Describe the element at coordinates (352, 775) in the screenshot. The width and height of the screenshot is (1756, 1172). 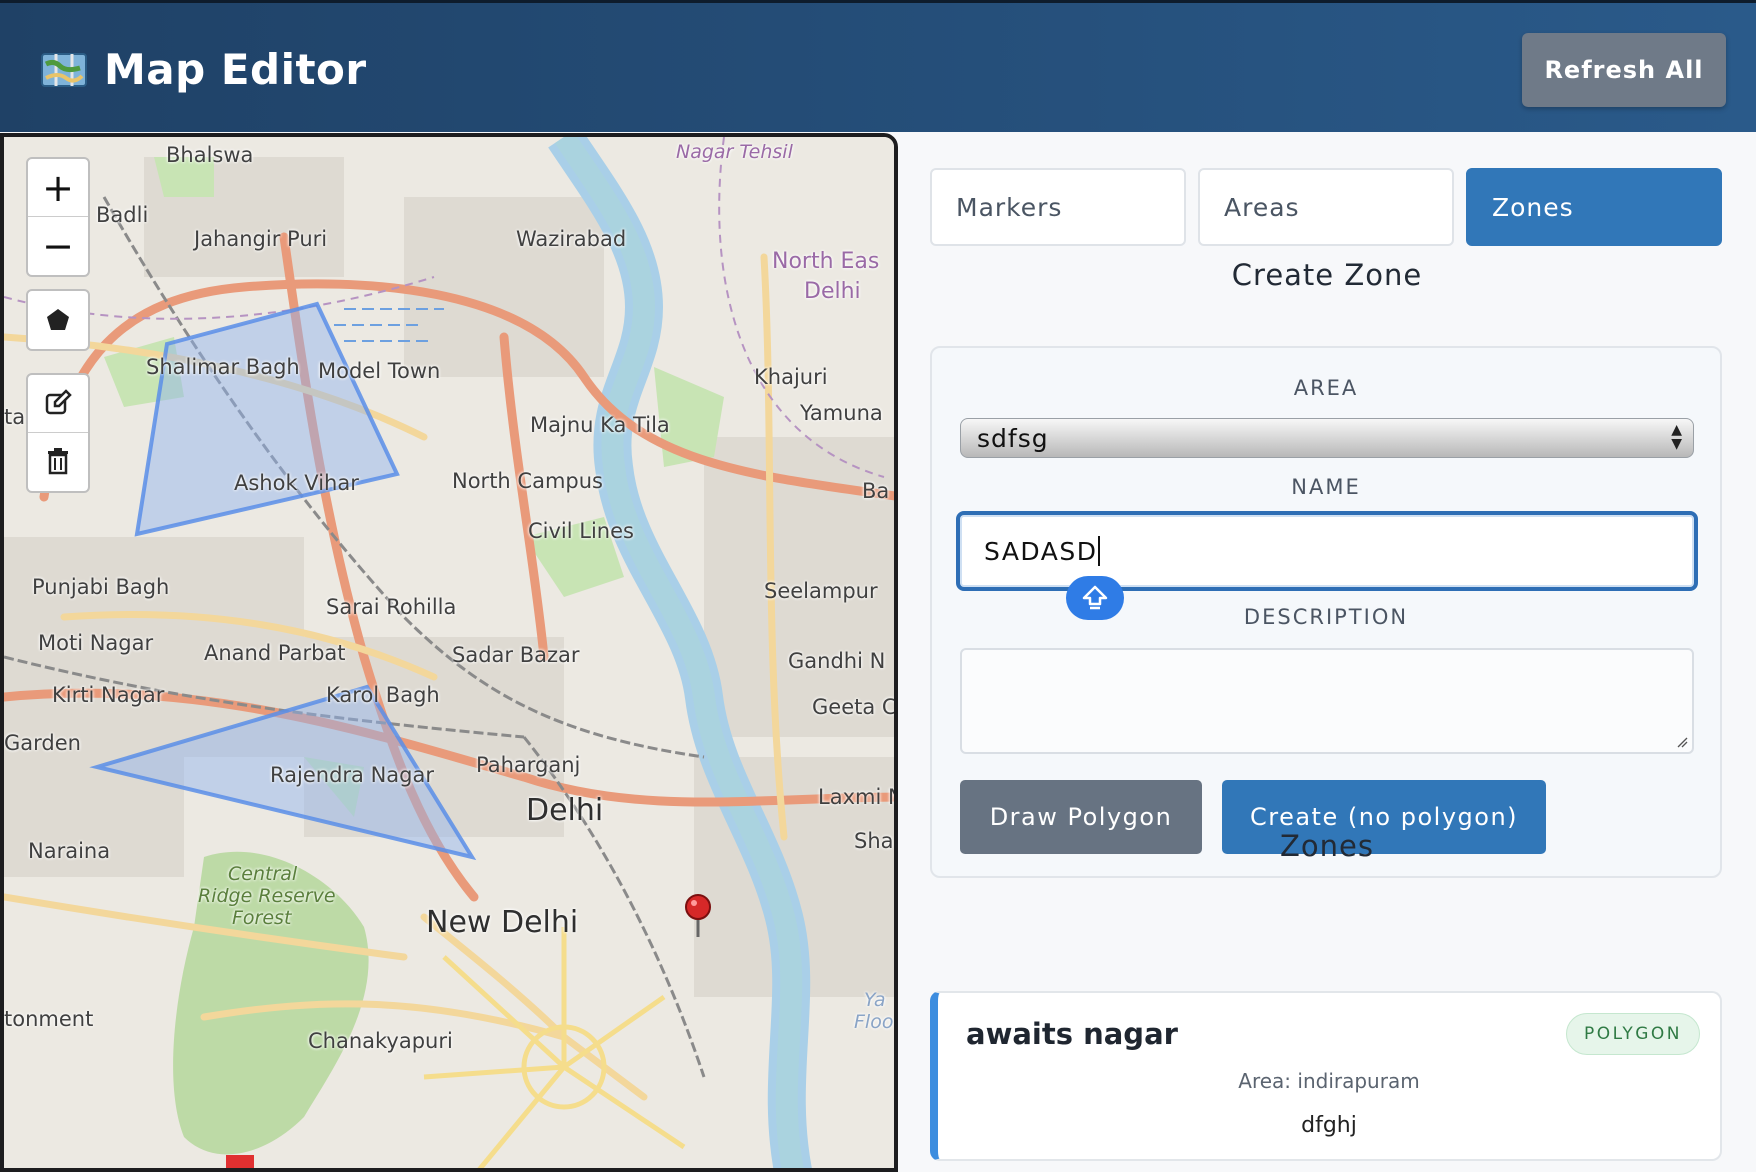
I see `map-label: Rajendra Nagar` at that location.